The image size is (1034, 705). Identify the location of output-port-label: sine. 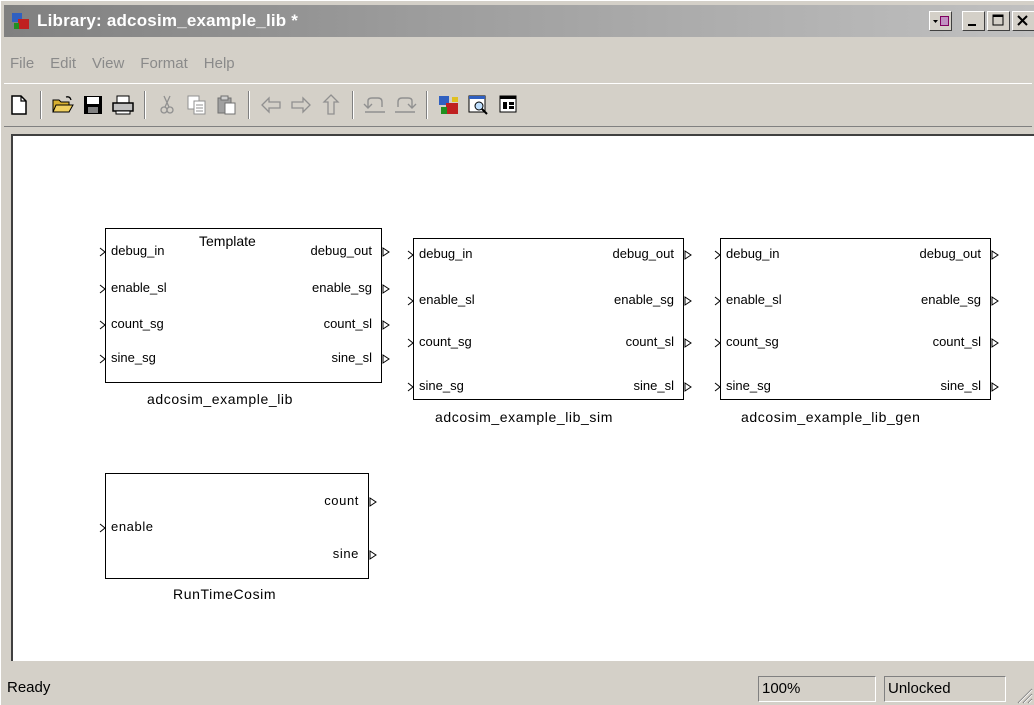
(345, 553).